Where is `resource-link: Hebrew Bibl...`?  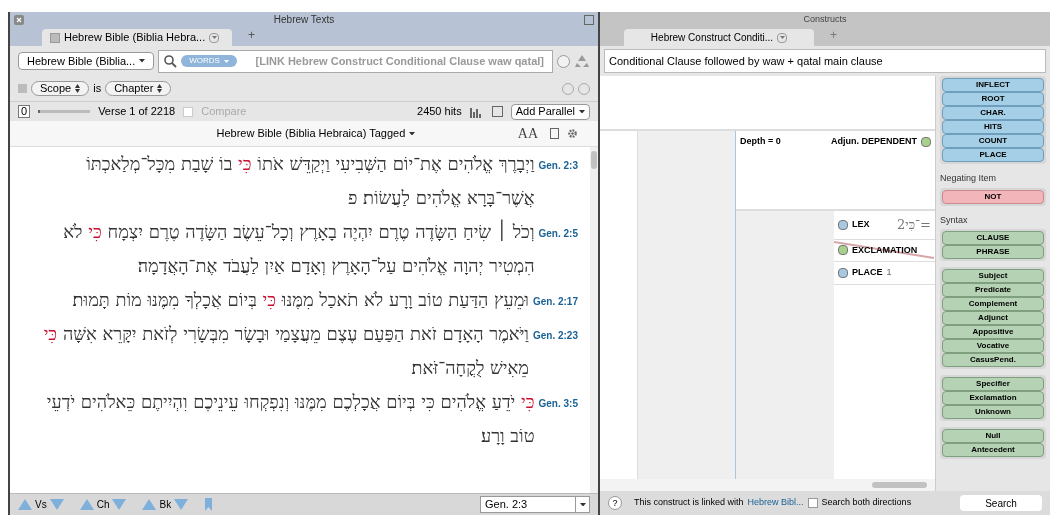
resource-link: Hebrew Bibl... is located at coordinates (775, 503).